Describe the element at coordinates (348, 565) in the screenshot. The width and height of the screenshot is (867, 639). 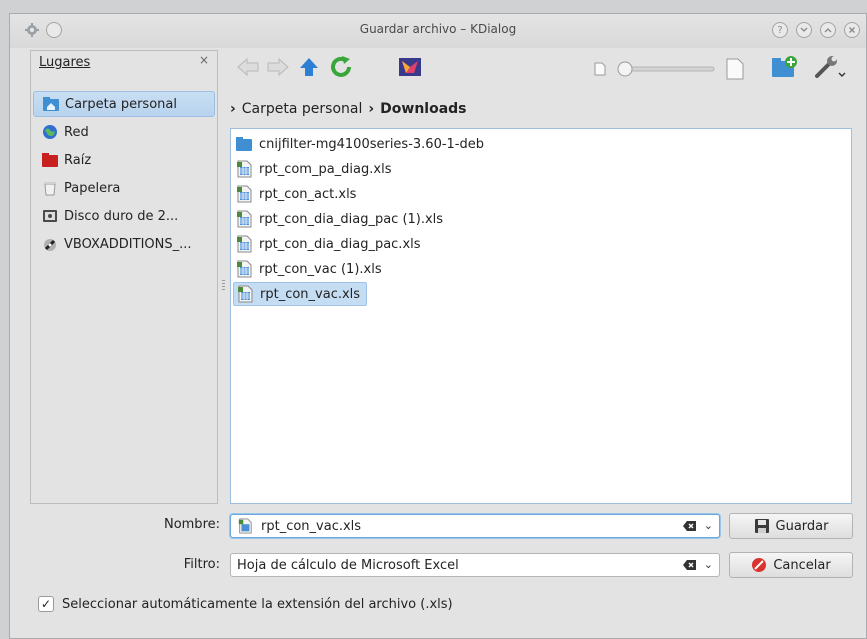
I see `filter-value: Hoja de cálculo de Microsoft Excel` at that location.